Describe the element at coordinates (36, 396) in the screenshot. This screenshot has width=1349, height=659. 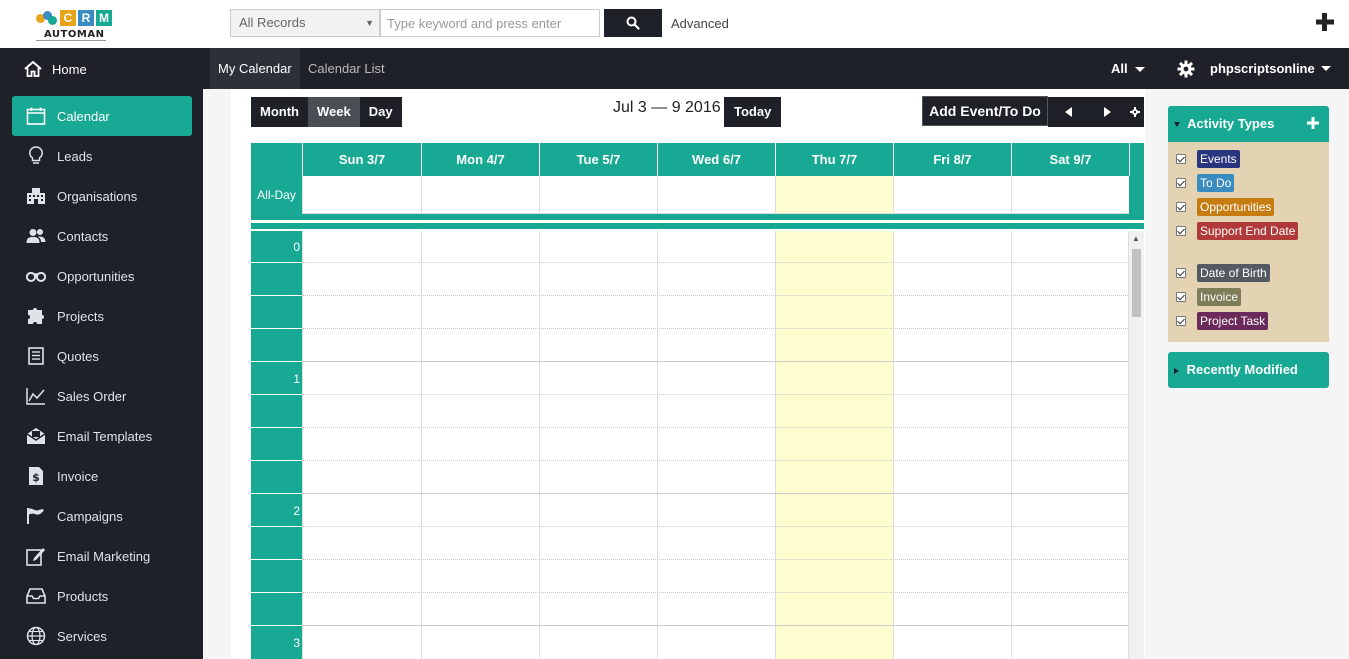
I see `chart-line-icon` at that location.